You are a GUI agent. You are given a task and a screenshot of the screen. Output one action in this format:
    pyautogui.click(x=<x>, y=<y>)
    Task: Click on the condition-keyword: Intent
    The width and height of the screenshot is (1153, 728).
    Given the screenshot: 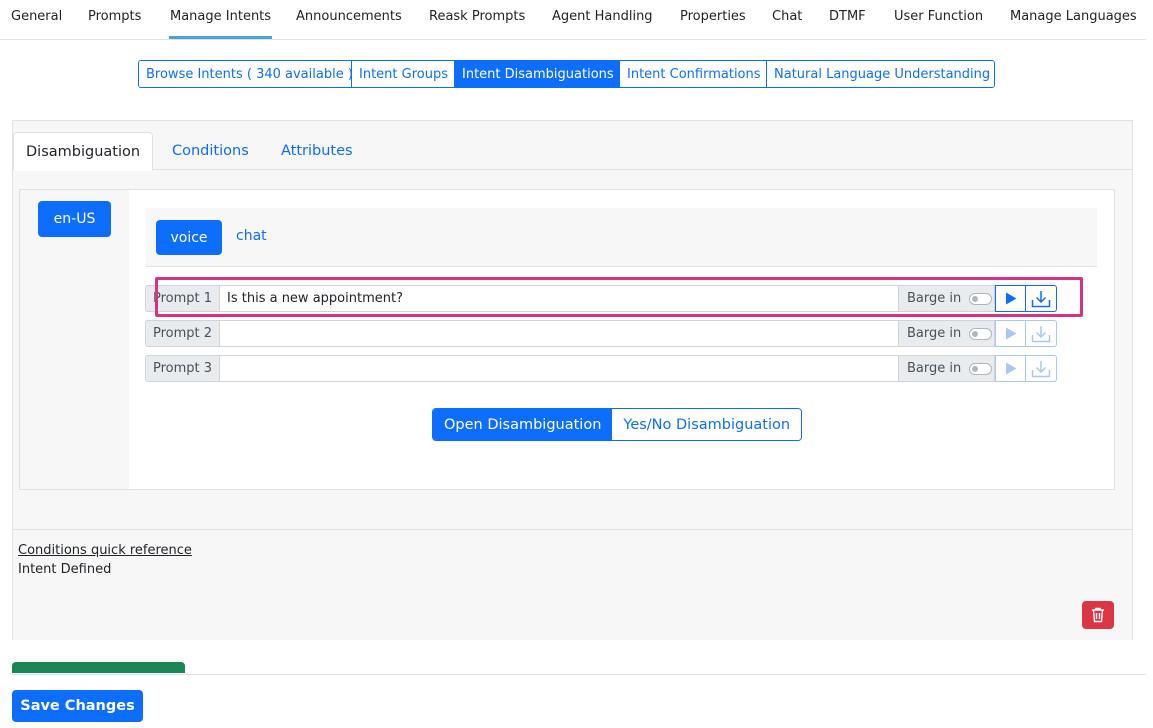 What is the action you would take?
    pyautogui.click(x=37, y=569)
    